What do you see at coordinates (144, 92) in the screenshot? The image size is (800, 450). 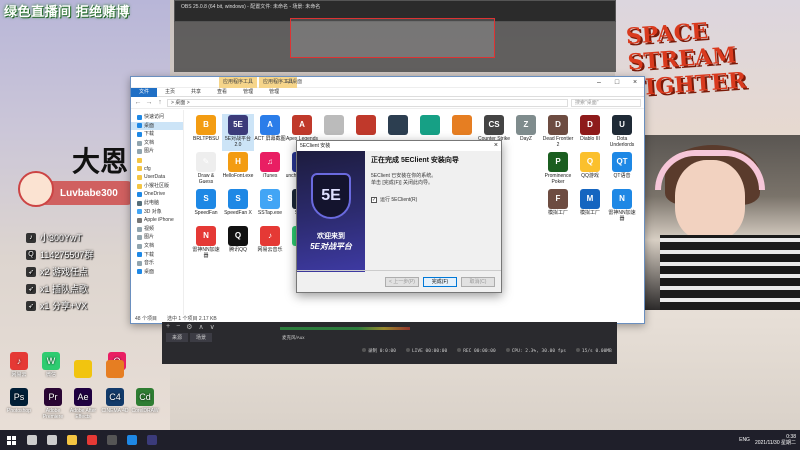 I see `ribbon-tab-file: 文件` at bounding box center [144, 92].